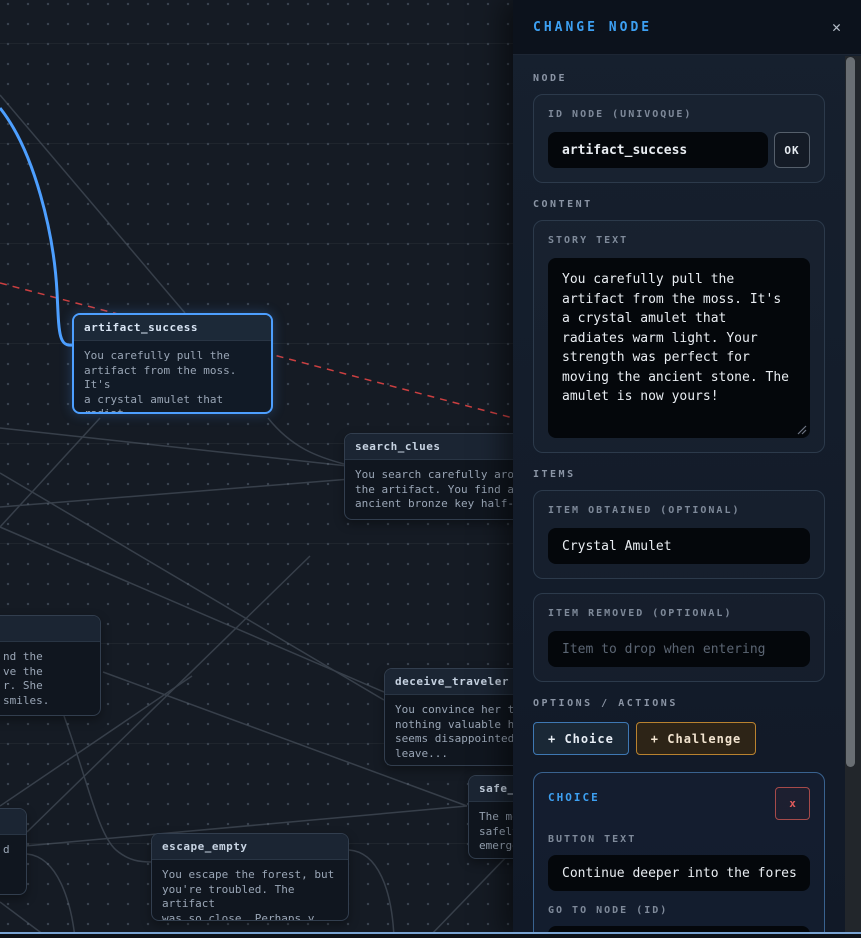  I want to click on graph-node-partial-bottom-left: d, so click(13, 851).